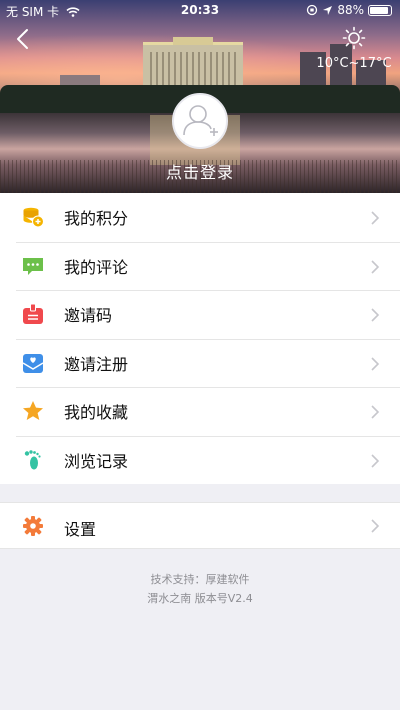 Image resolution: width=400 pixels, height=710 pixels. I want to click on star-icon, so click(33, 410).